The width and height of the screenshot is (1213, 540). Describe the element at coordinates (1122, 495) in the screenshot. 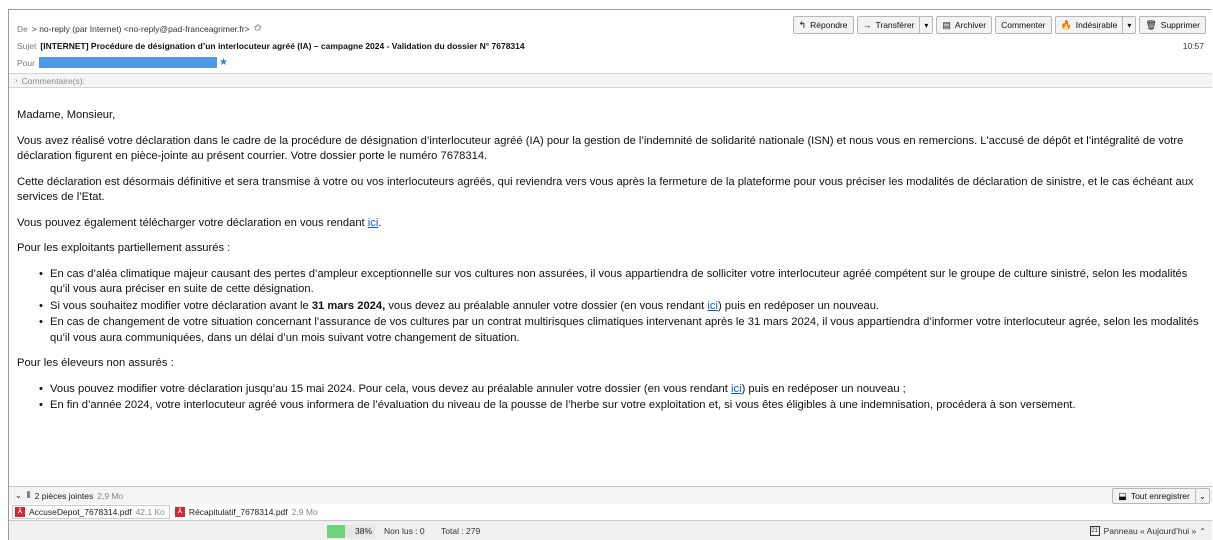

I see `save-icon: ⬓` at that location.